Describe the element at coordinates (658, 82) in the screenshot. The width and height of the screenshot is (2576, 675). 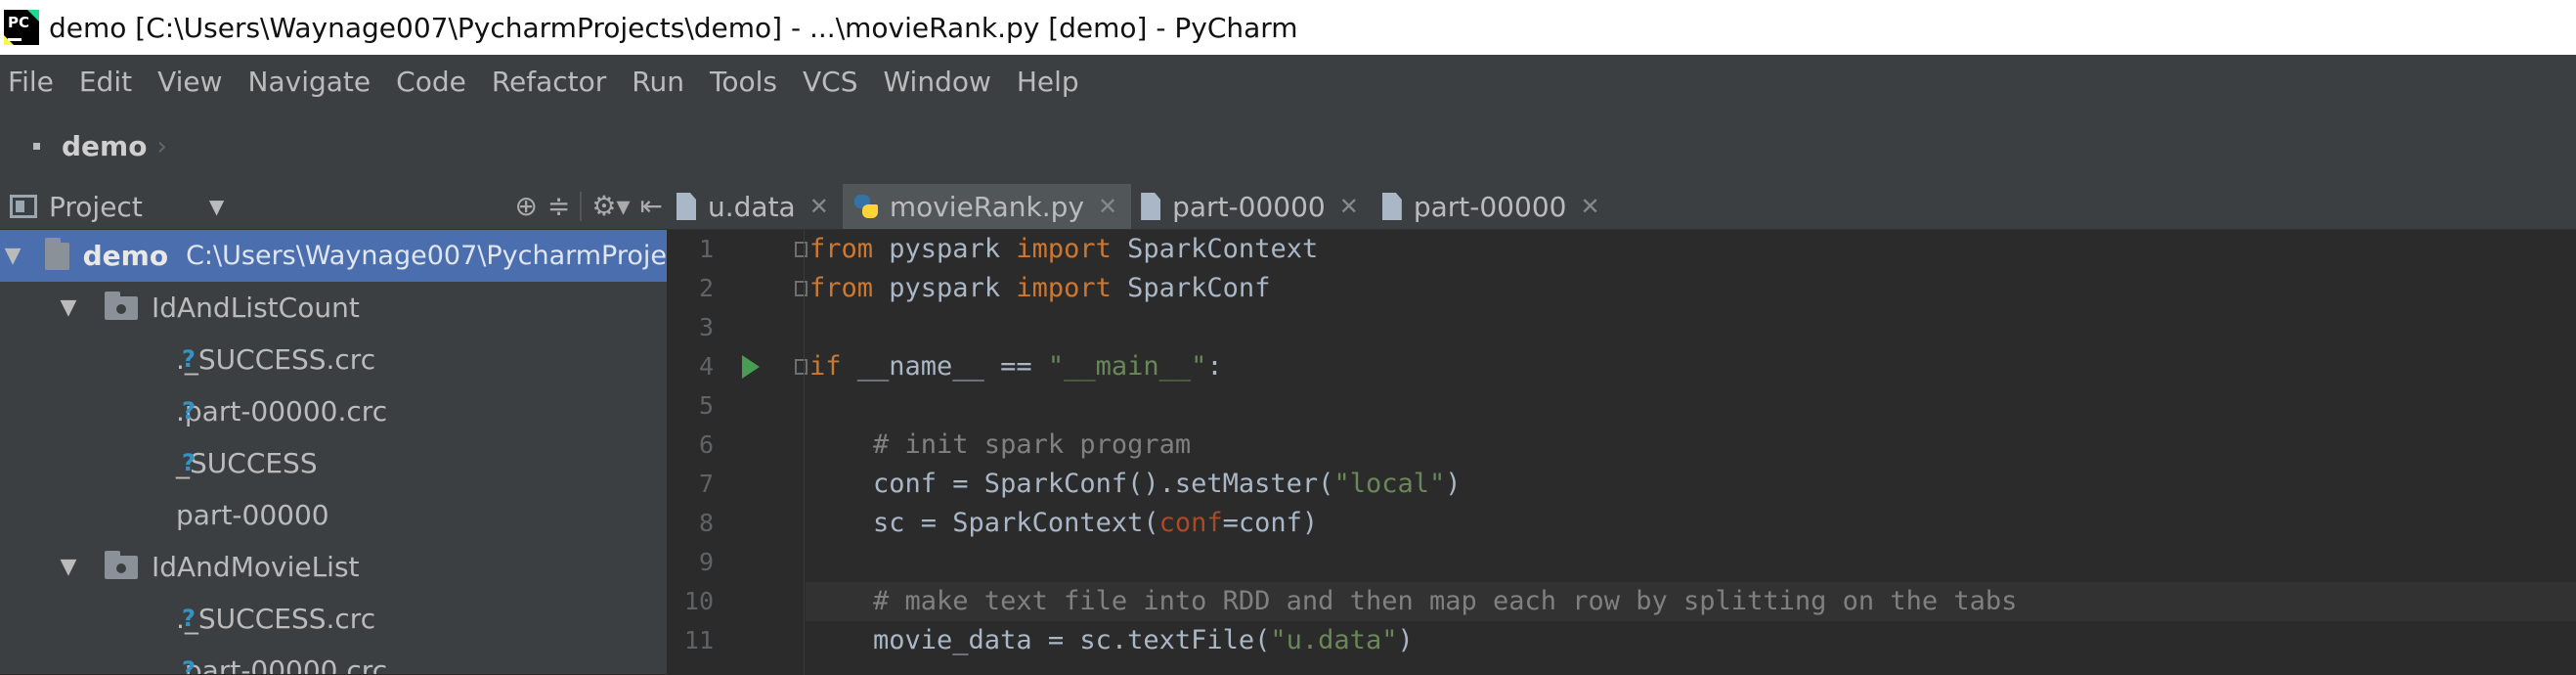
I see `menu-run: Run` at that location.